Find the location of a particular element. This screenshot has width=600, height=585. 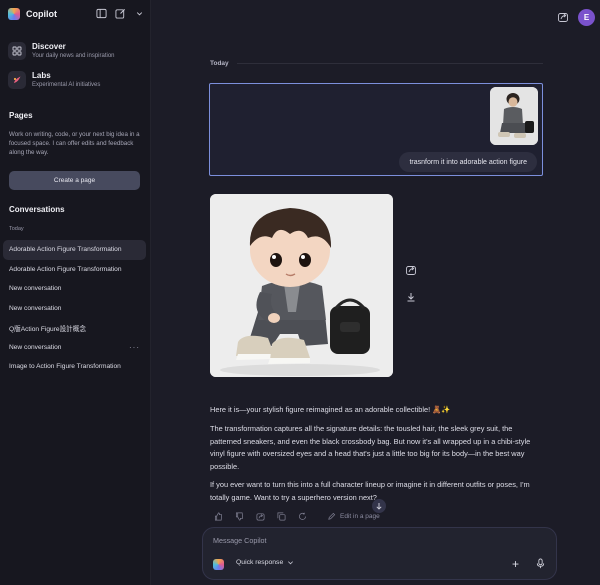

conversations-heading: Conversations is located at coordinates (37, 209).